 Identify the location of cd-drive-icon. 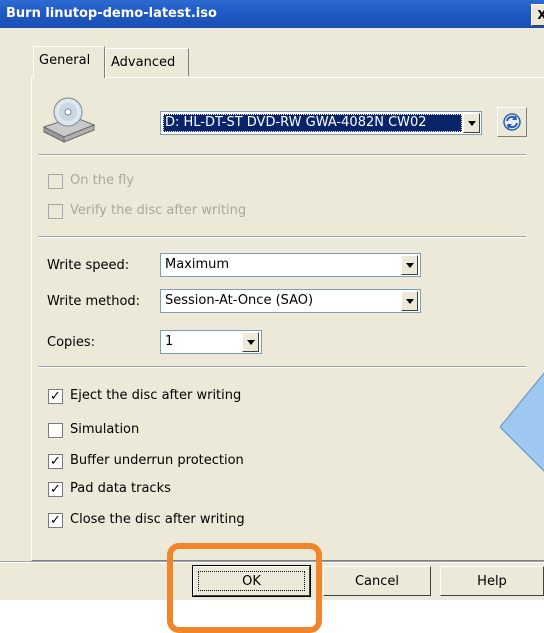
(69, 120).